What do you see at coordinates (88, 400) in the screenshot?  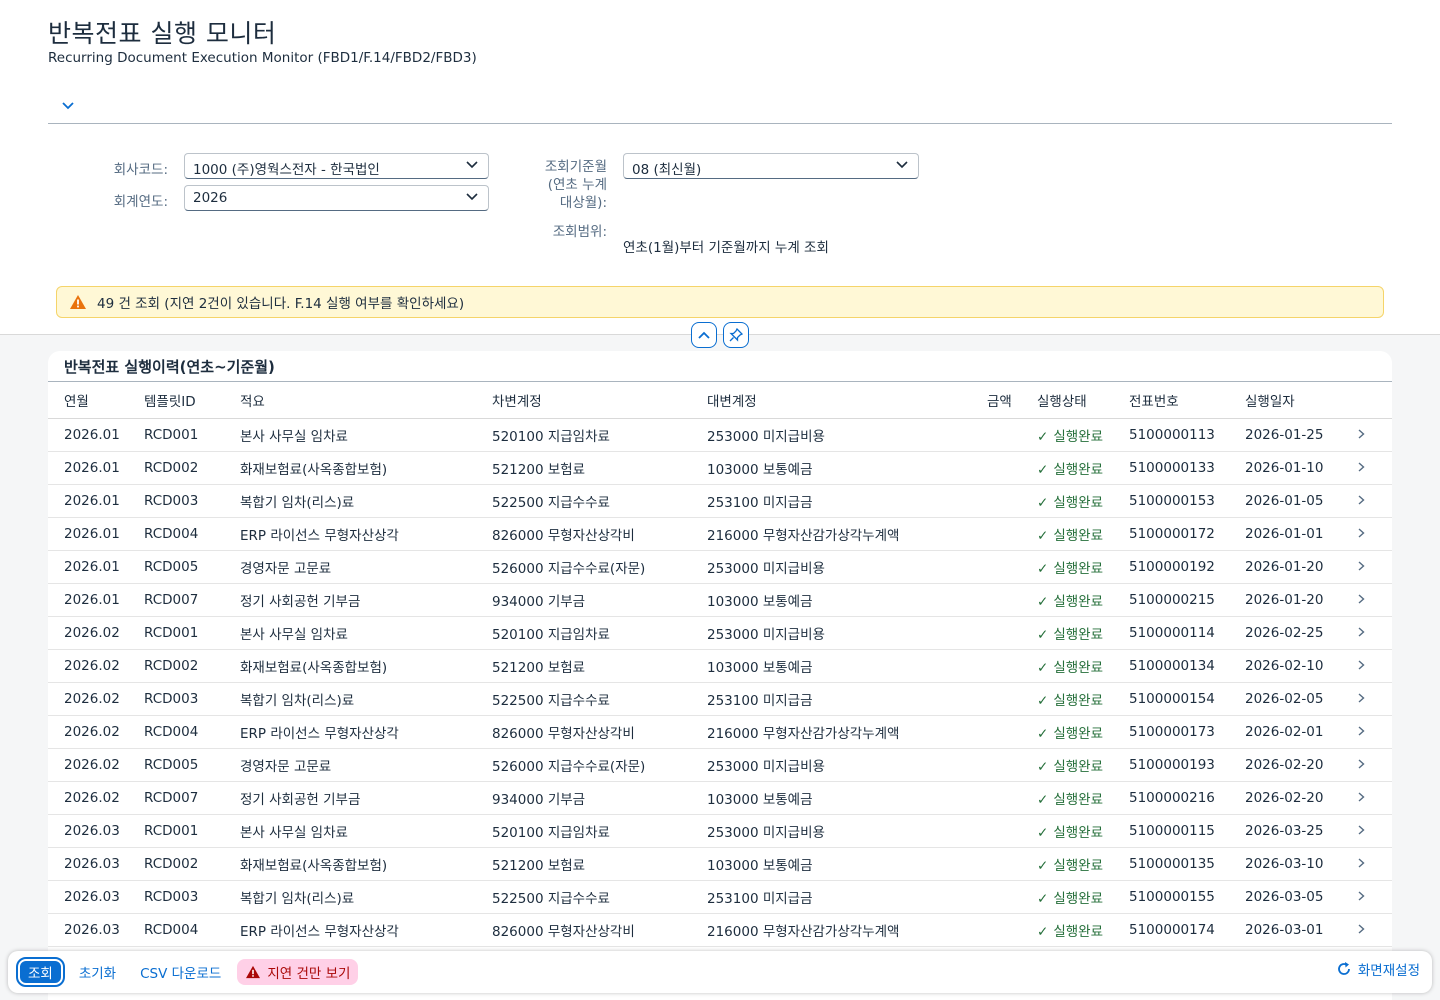 I see `column-header: 연월` at bounding box center [88, 400].